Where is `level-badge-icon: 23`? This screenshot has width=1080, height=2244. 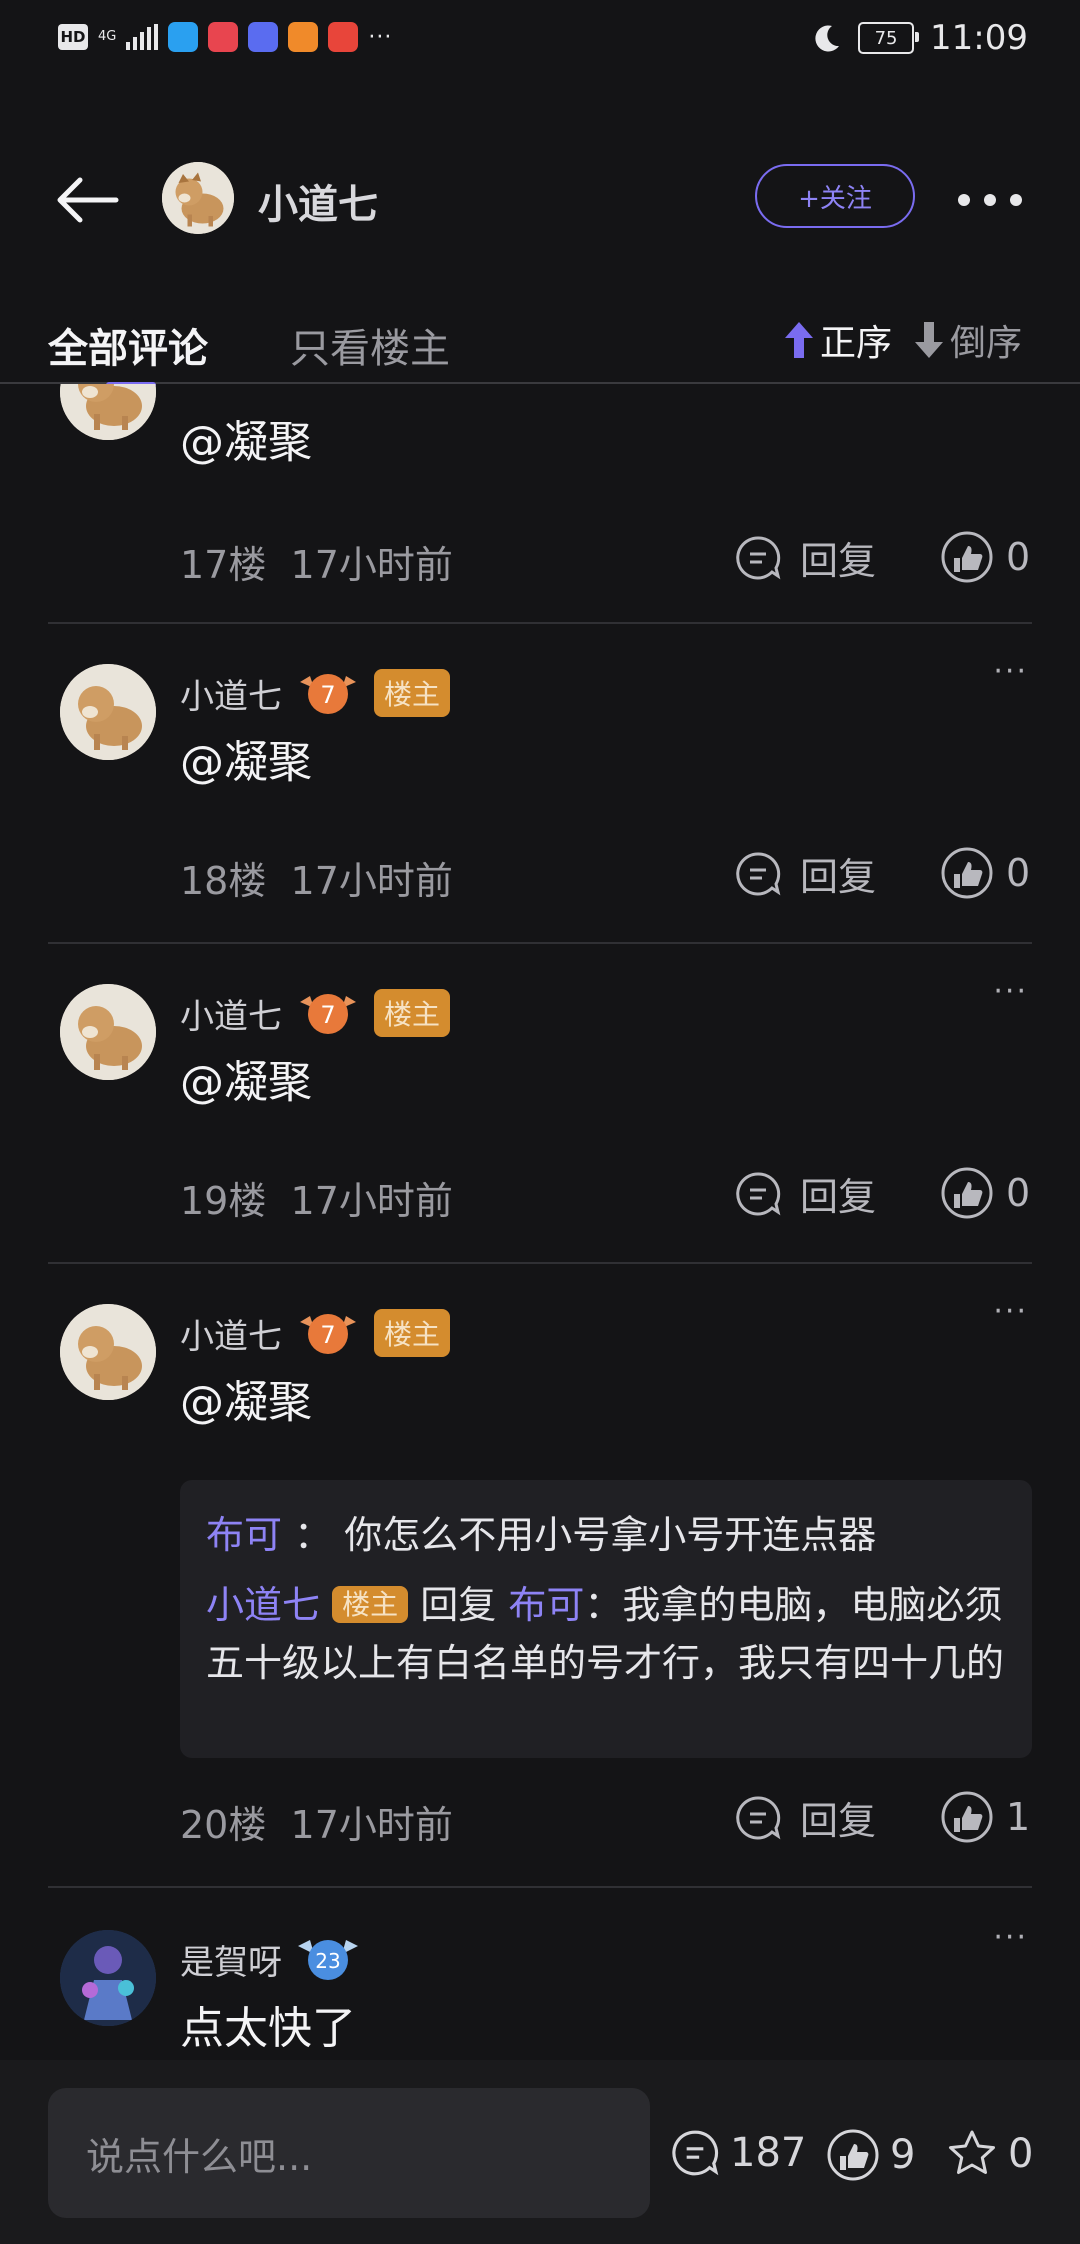 level-badge-icon: 23 is located at coordinates (328, 1960).